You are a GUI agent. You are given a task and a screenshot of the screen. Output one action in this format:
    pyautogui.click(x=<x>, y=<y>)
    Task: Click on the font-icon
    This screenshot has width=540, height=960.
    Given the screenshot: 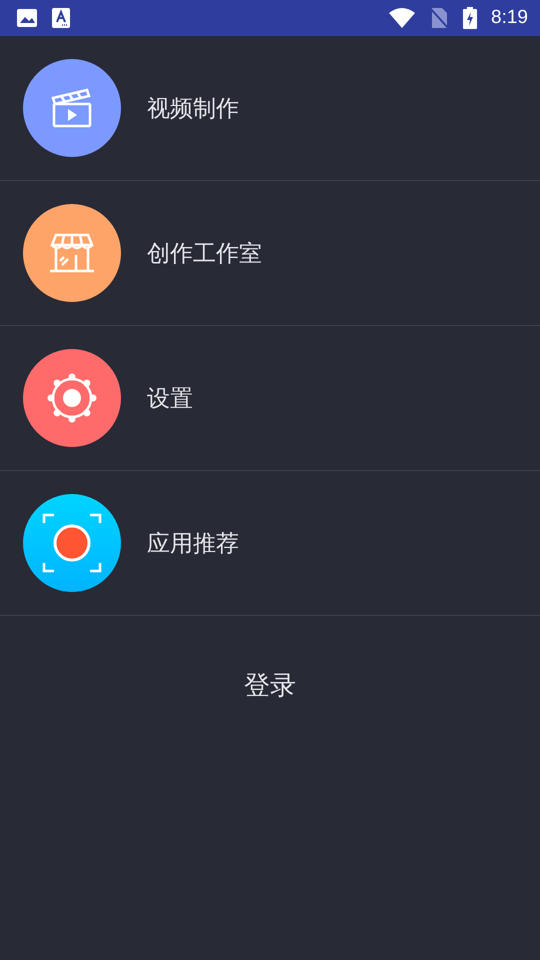 What is the action you would take?
    pyautogui.click(x=61, y=18)
    